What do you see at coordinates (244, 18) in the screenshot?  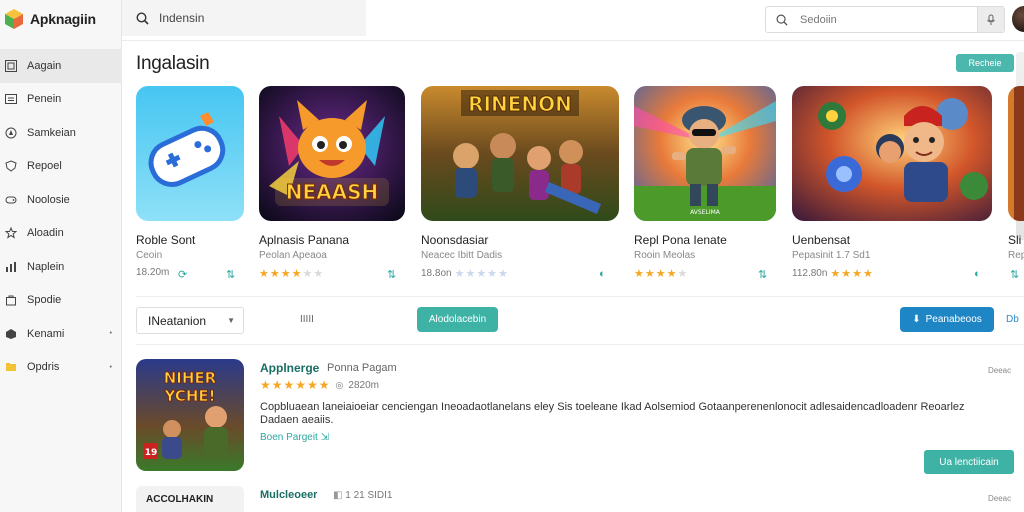 I see `main-search-input: Indensin` at bounding box center [244, 18].